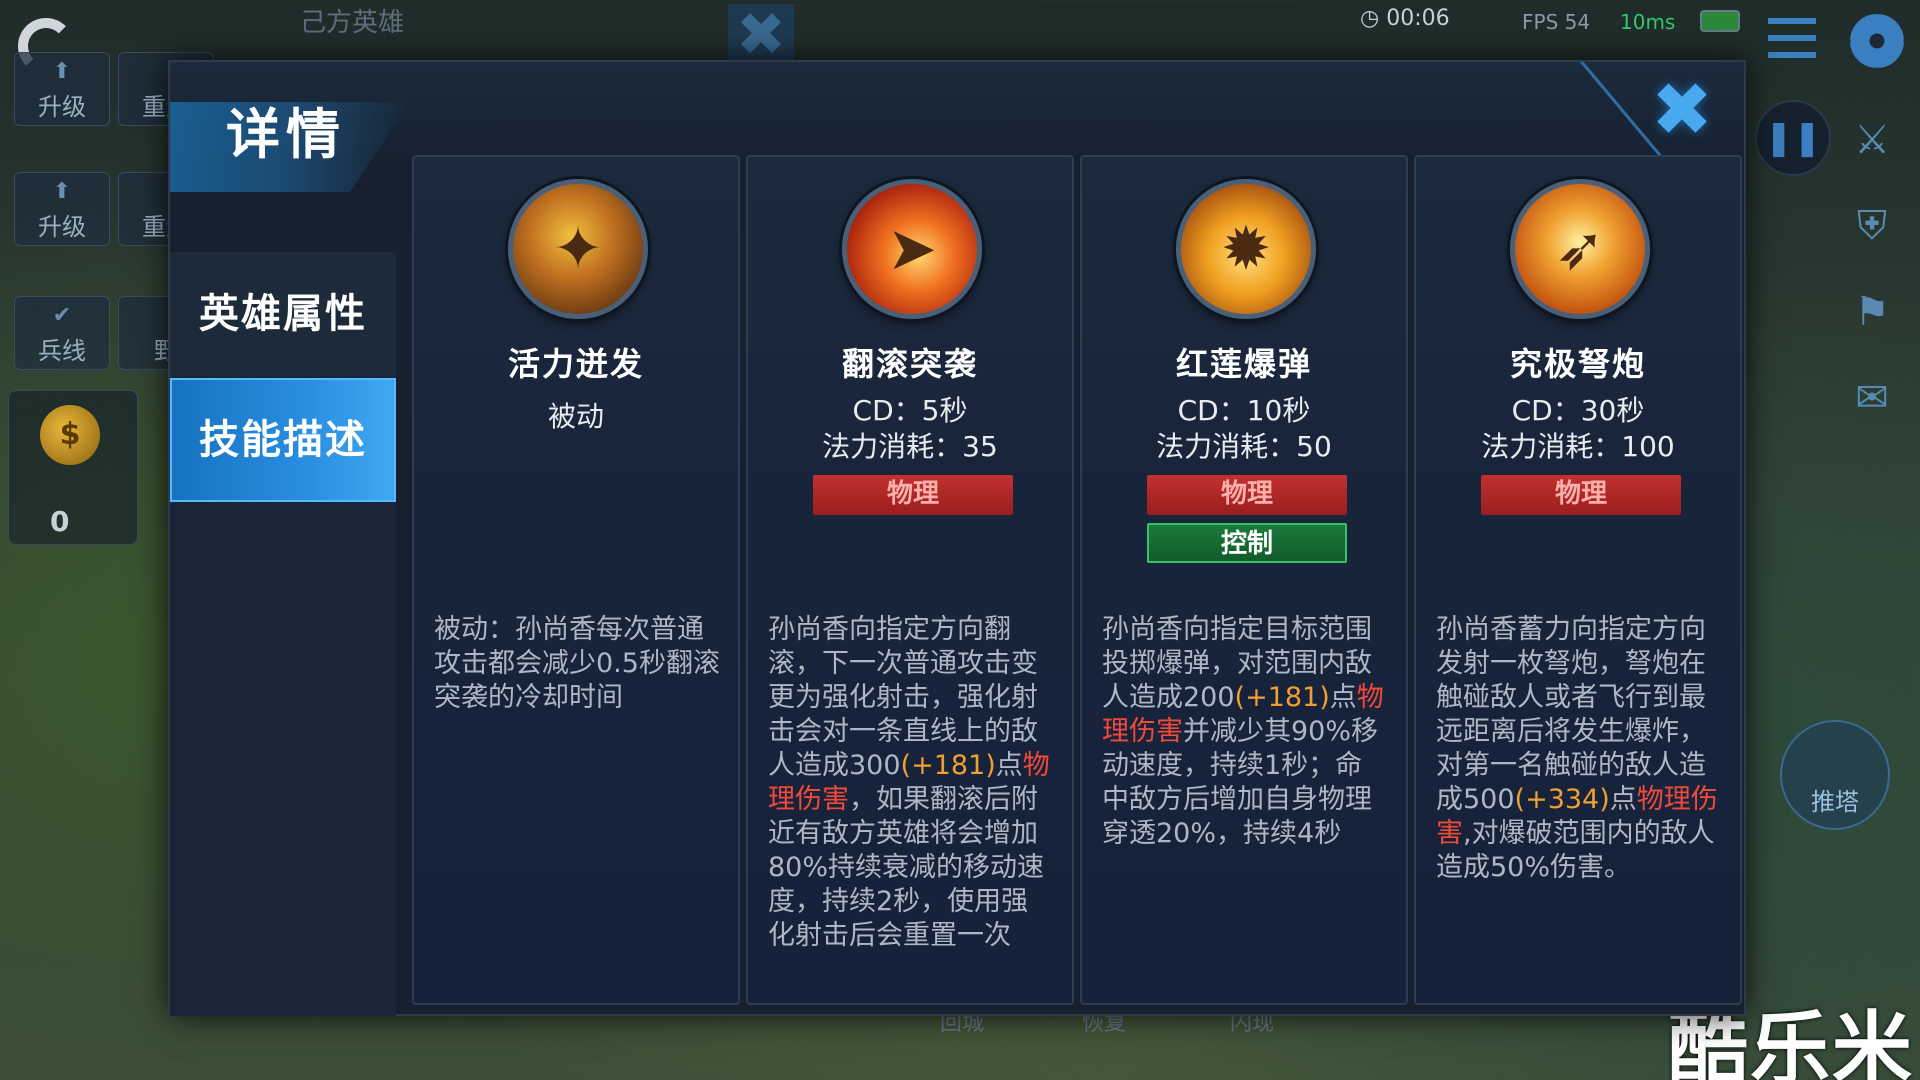 Image resolution: width=1920 pixels, height=1080 pixels. Describe the element at coordinates (1418, 18) in the screenshot. I see `match-time: 00:06` at that location.